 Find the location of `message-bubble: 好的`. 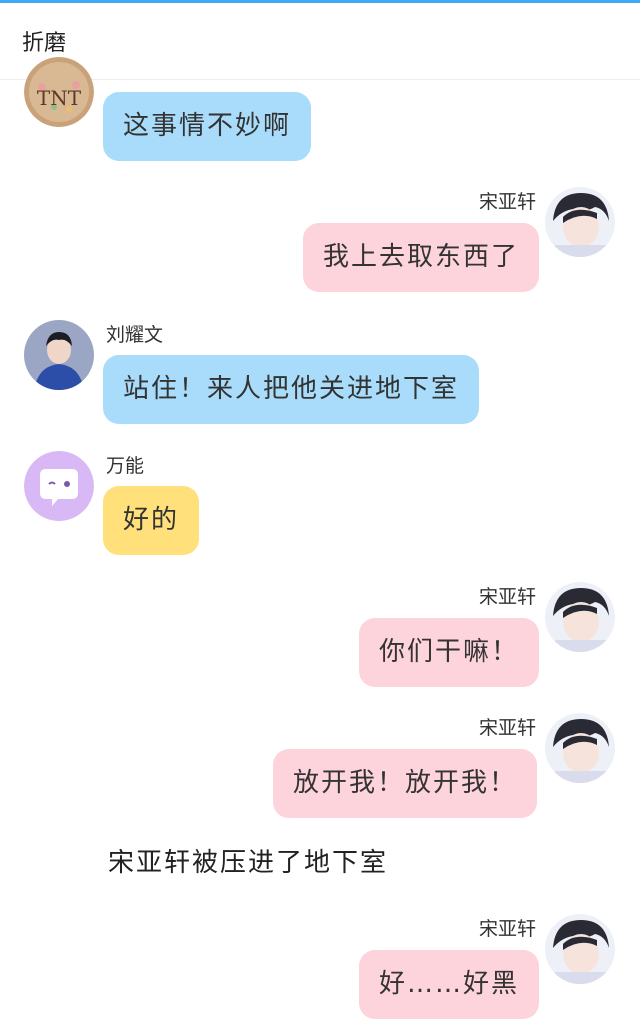

message-bubble: 好的 is located at coordinates (151, 520).